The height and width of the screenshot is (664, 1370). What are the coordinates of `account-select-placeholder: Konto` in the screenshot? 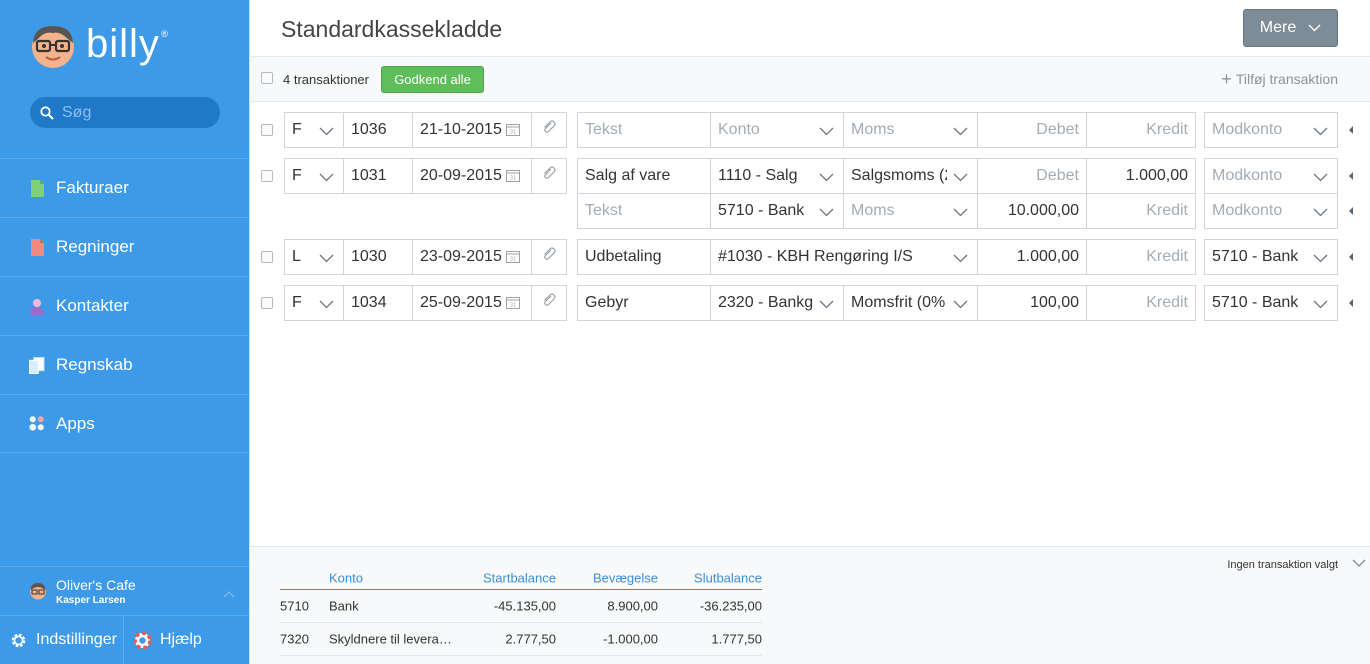 It's located at (739, 129).